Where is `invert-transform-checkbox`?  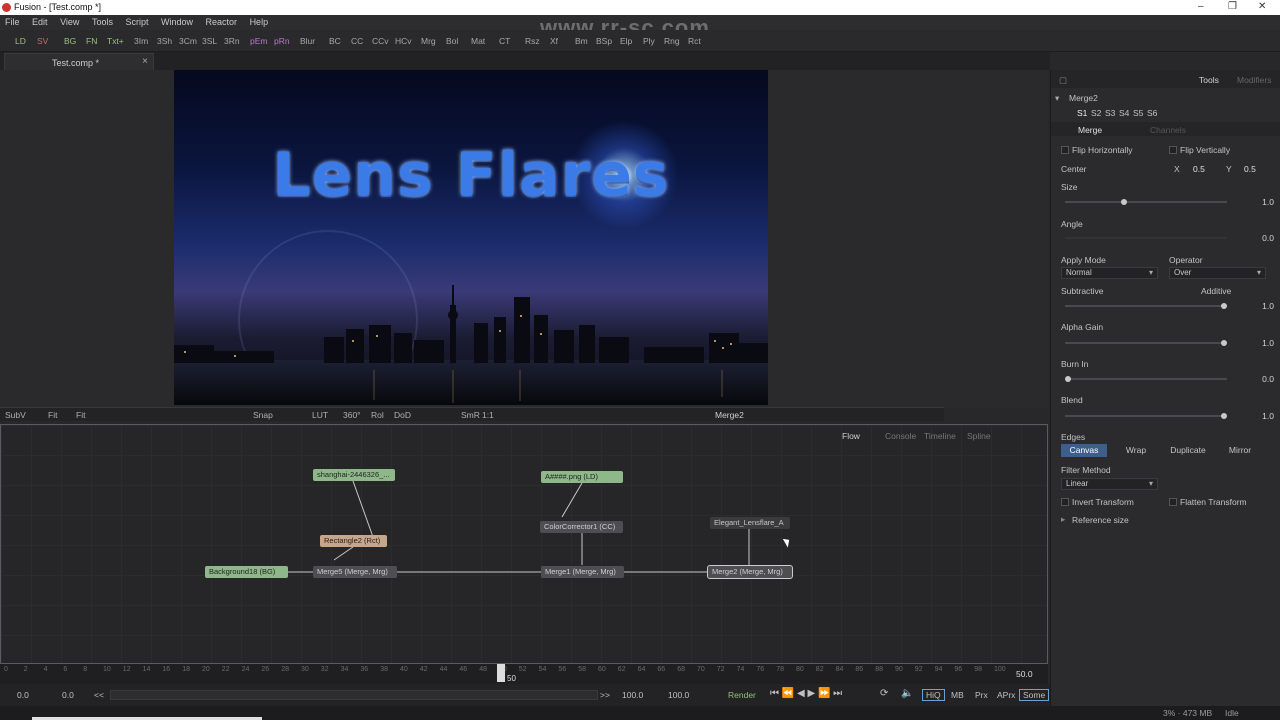 invert-transform-checkbox is located at coordinates (1065, 502).